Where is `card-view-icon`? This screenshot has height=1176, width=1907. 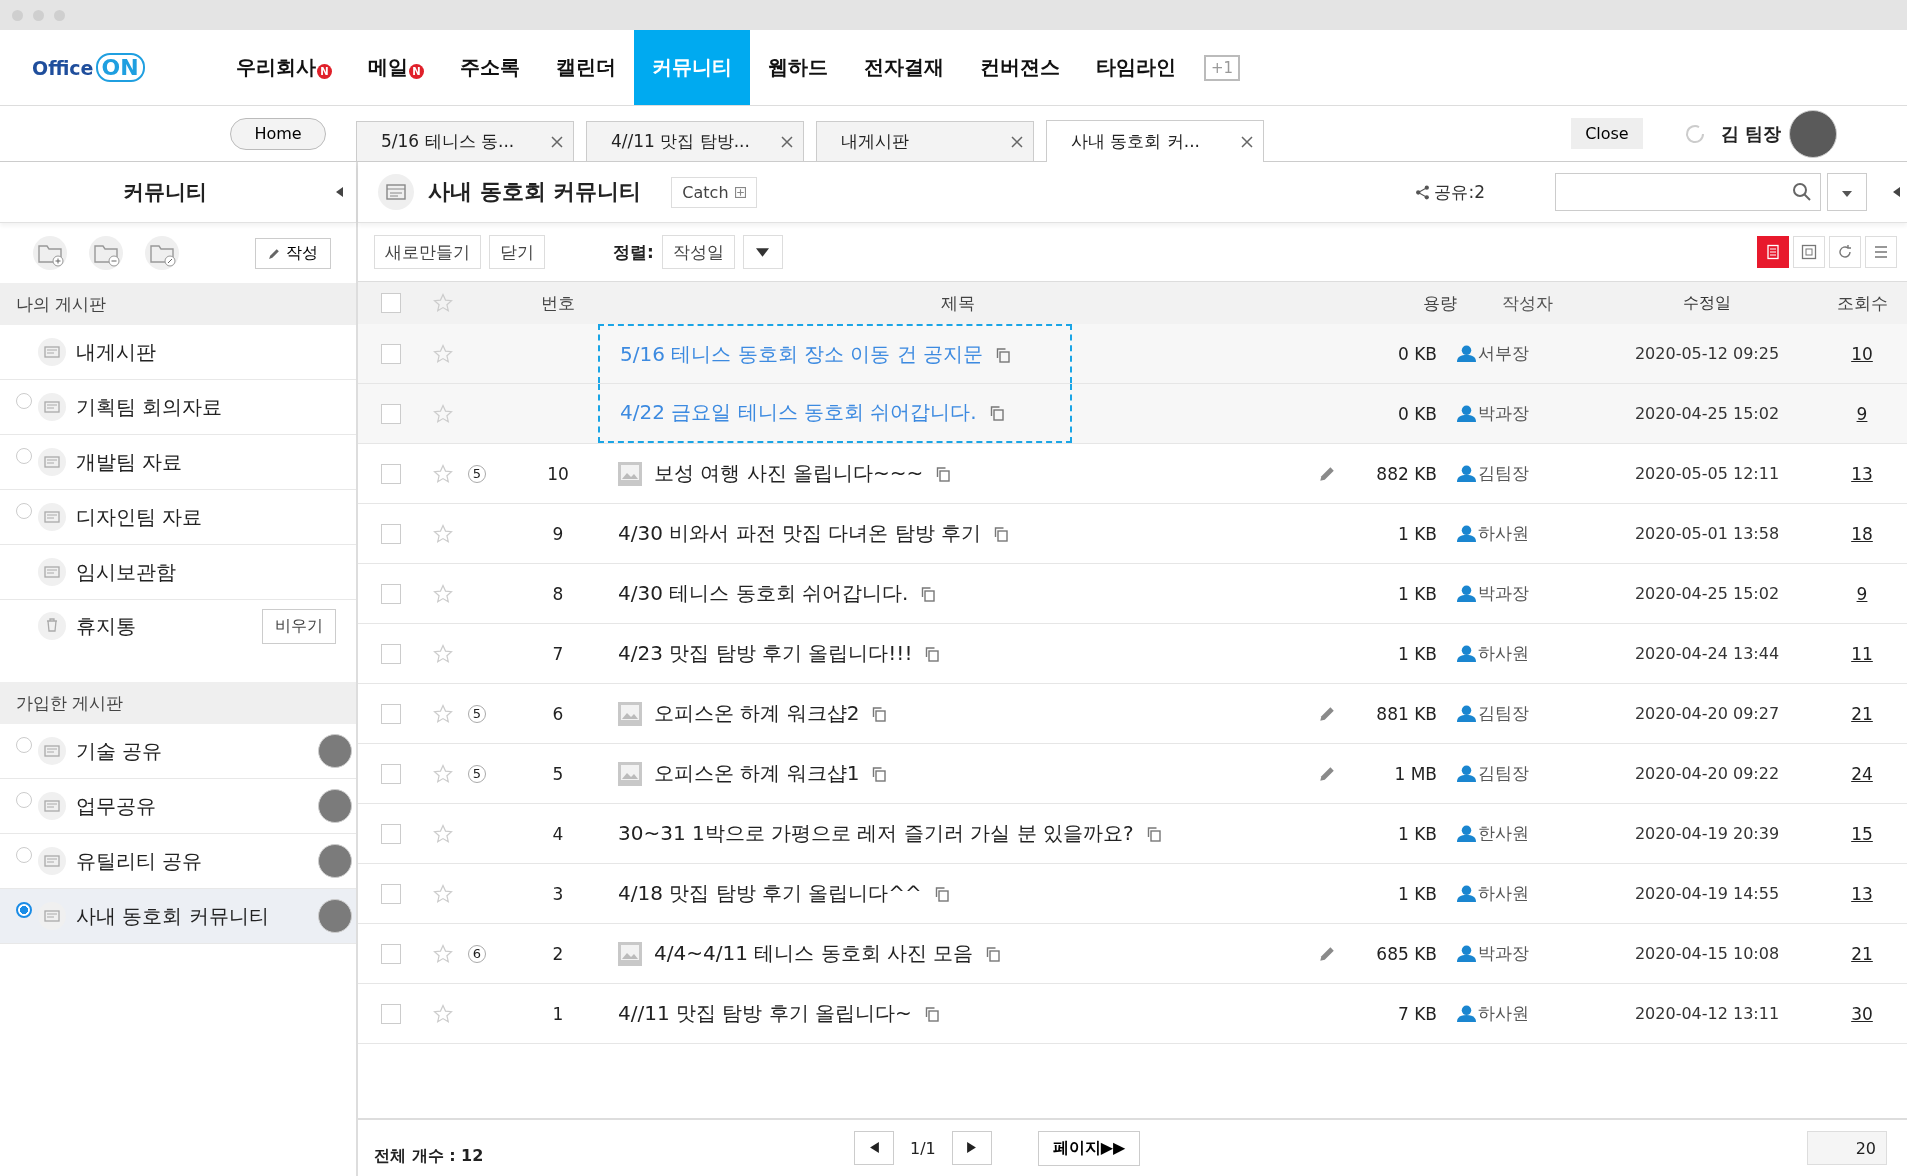 card-view-icon is located at coordinates (1809, 252).